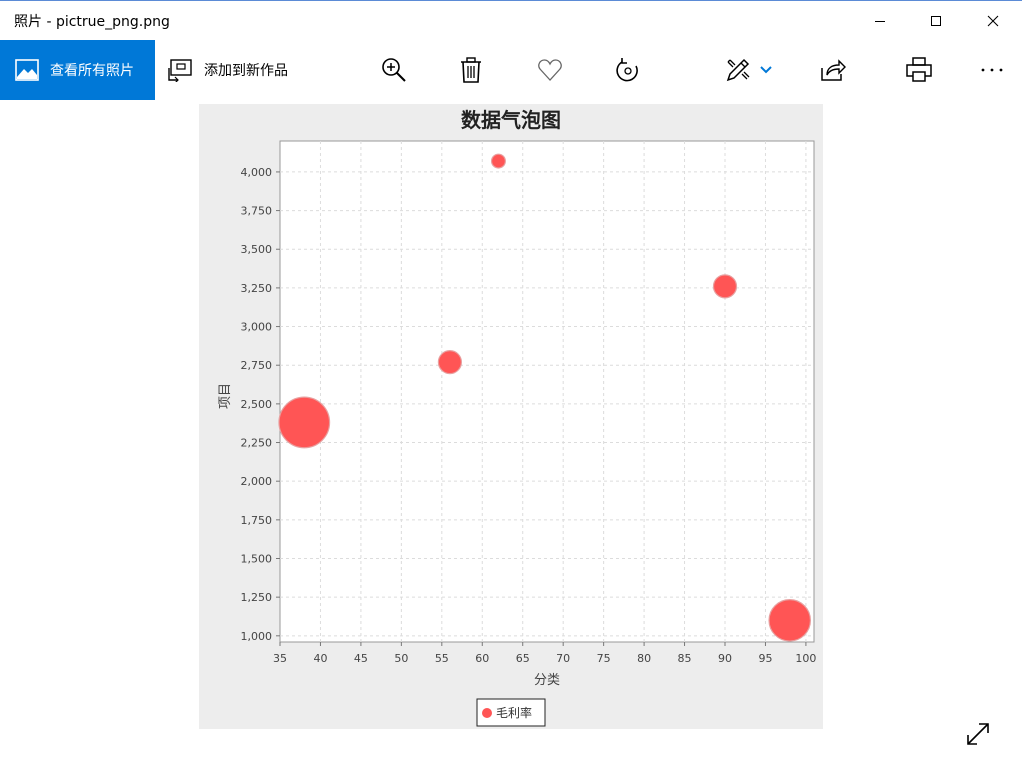 The height and width of the screenshot is (773, 1022). I want to click on x-tick-label: 65, so click(523, 658).